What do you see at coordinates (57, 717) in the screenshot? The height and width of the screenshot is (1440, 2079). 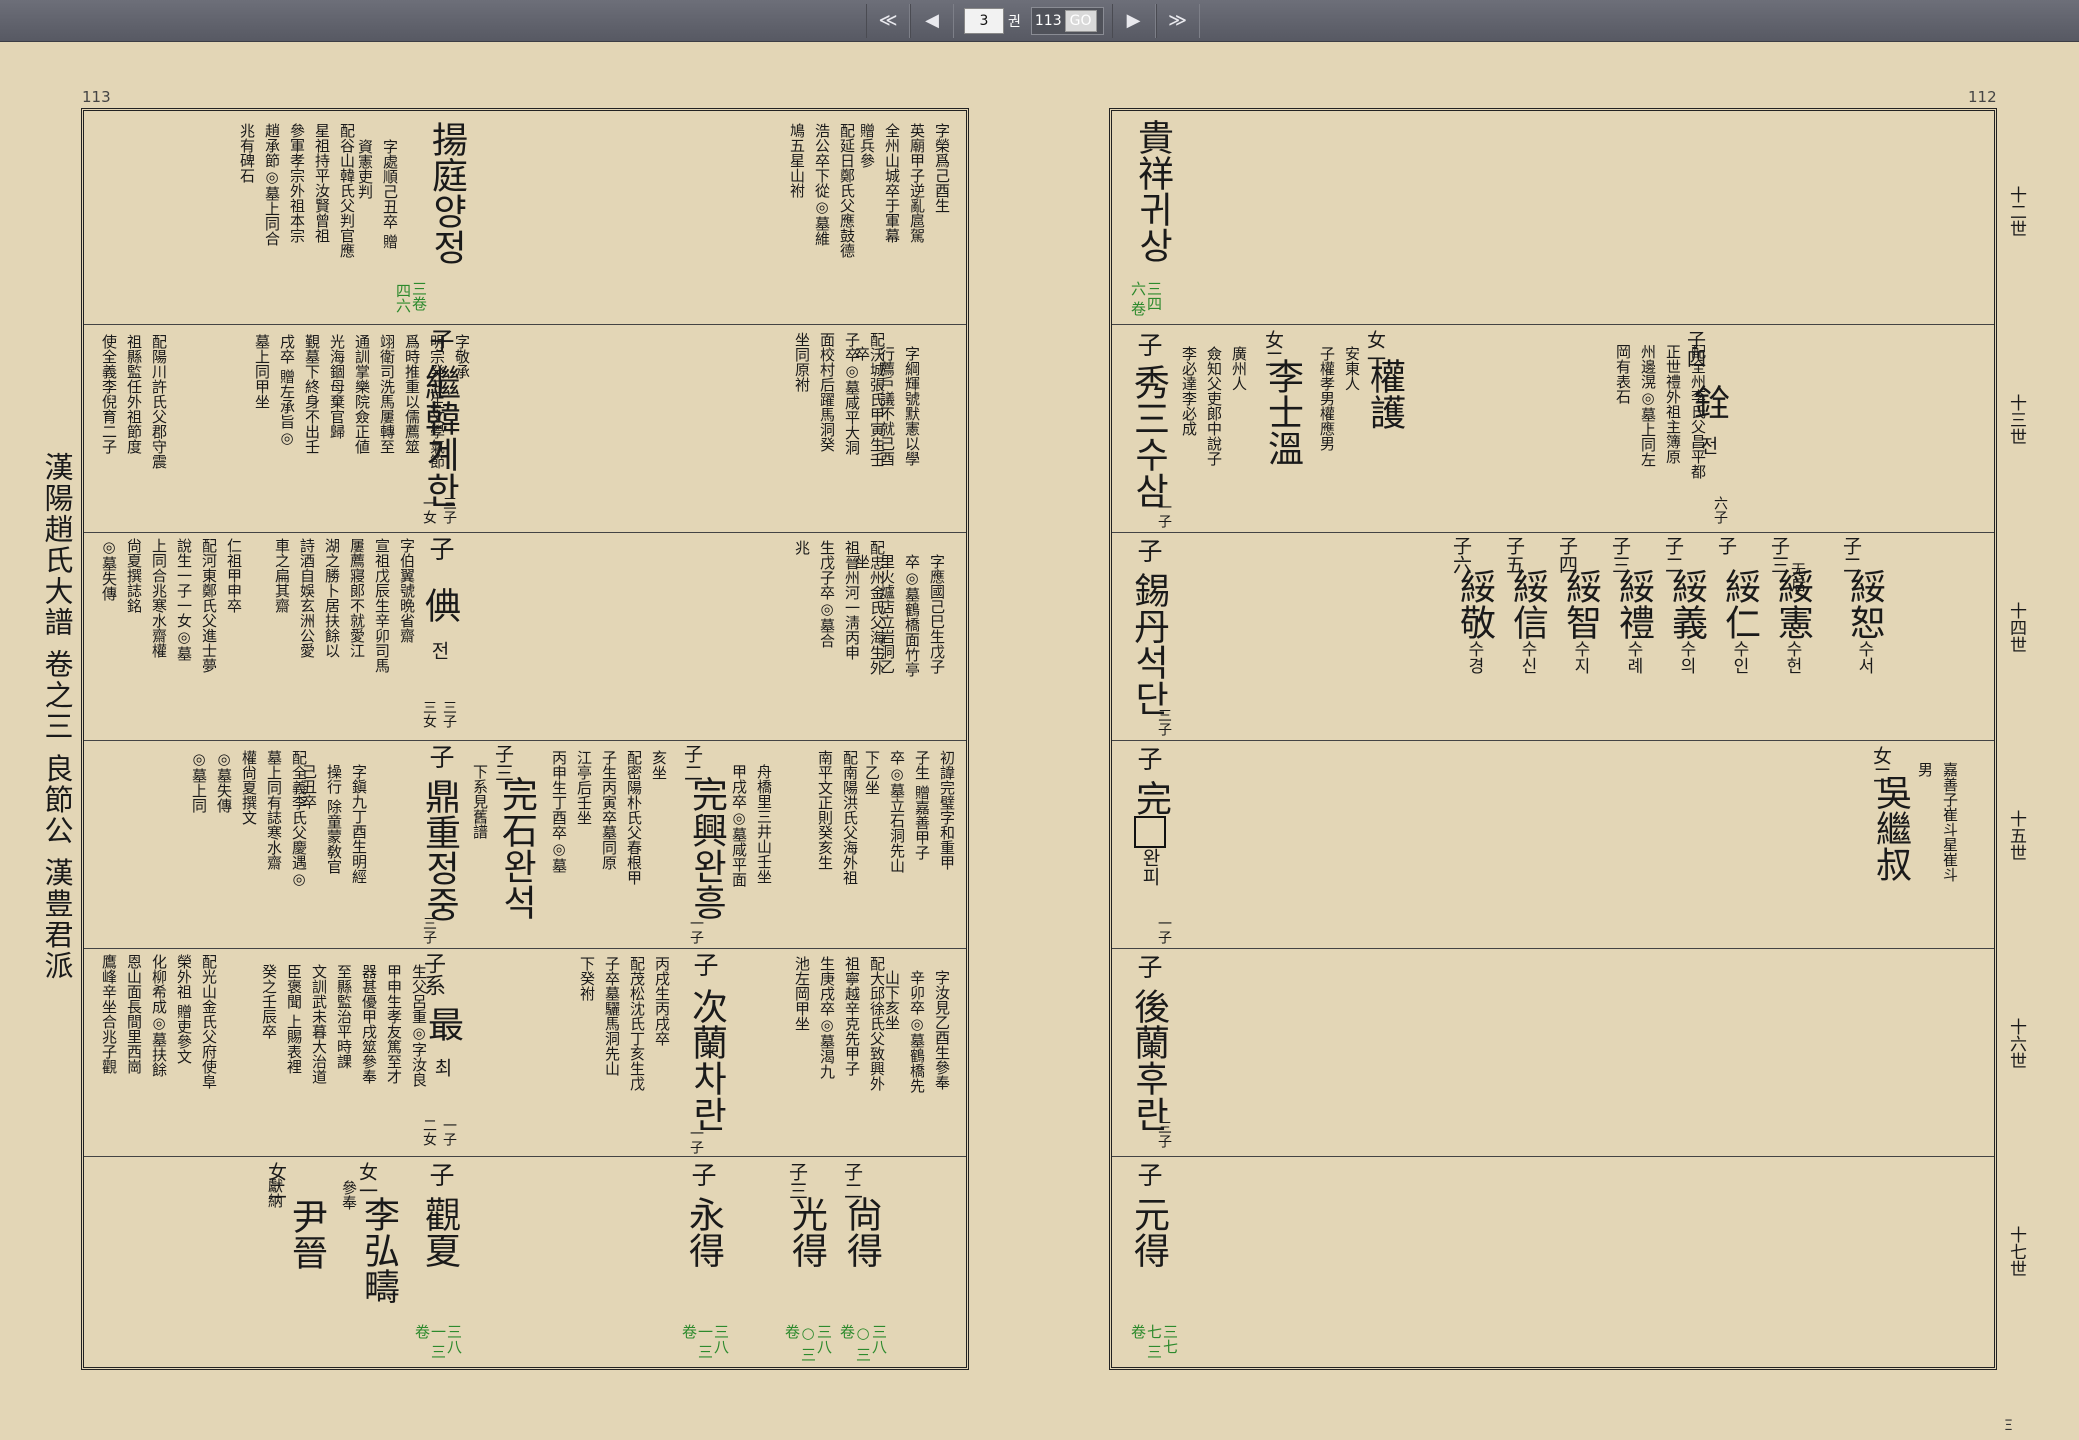 I see `book-title: 漢陽趙氏大譜 卷之三 良節公 漢豊君派` at bounding box center [57, 717].